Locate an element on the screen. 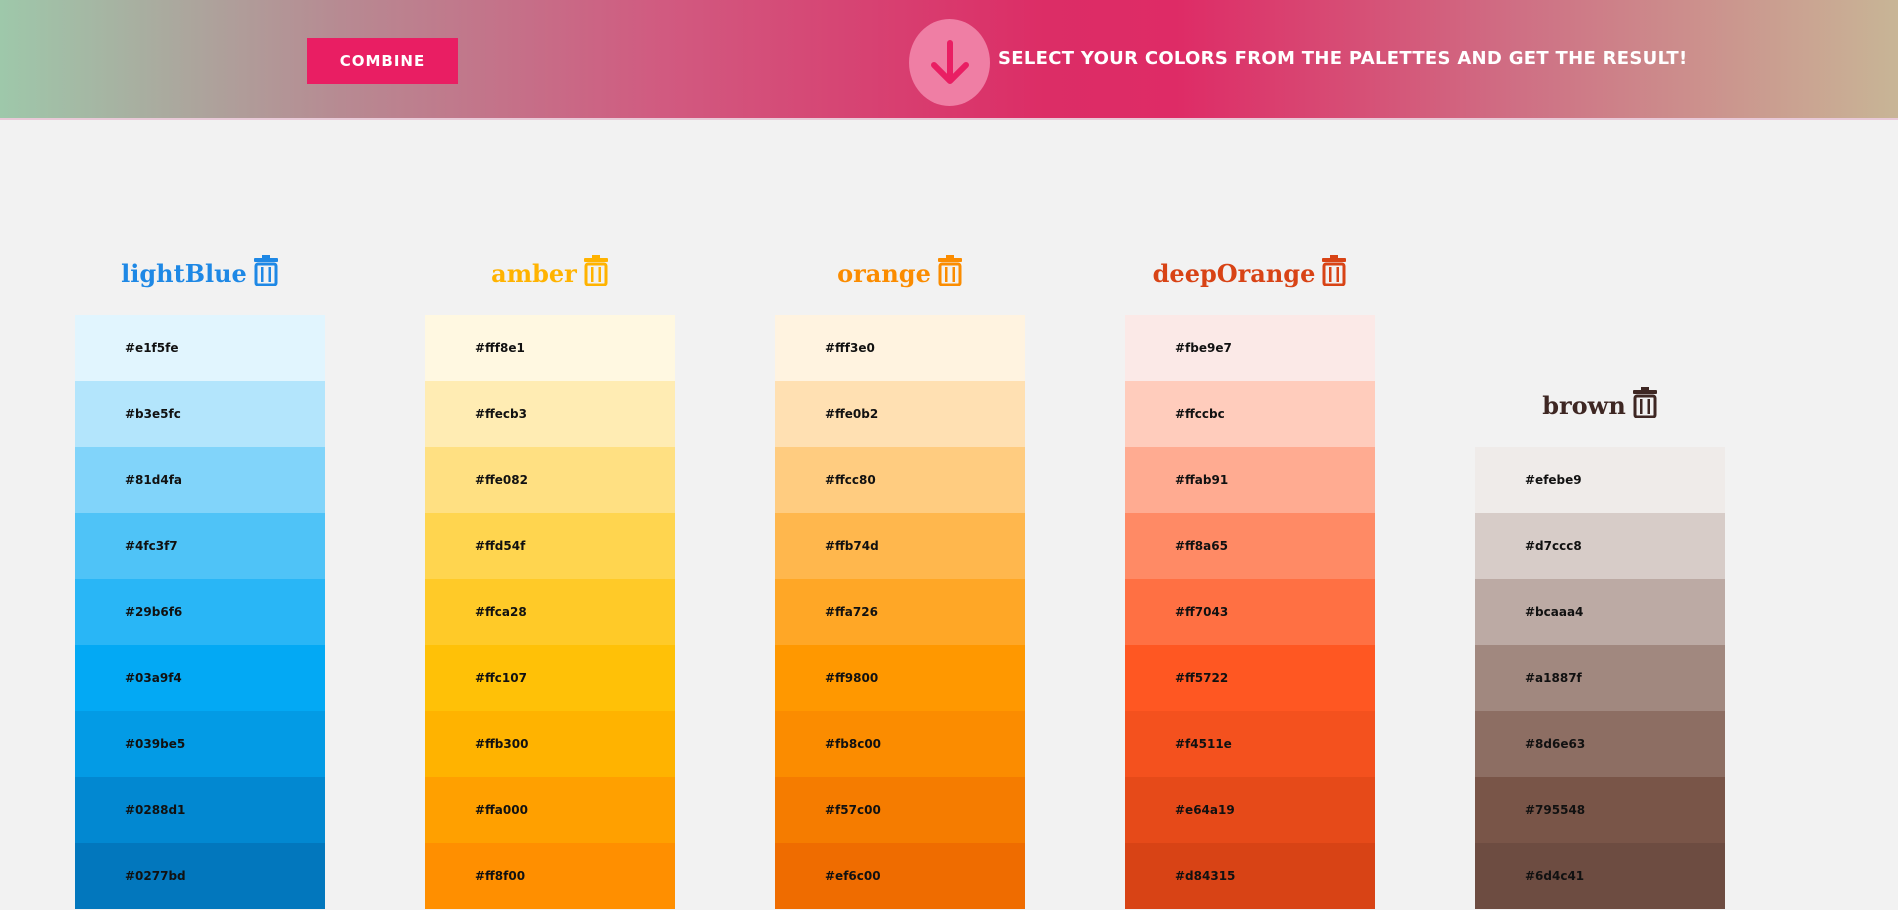  swatch-hex-label: #f4511e is located at coordinates (1203, 744).